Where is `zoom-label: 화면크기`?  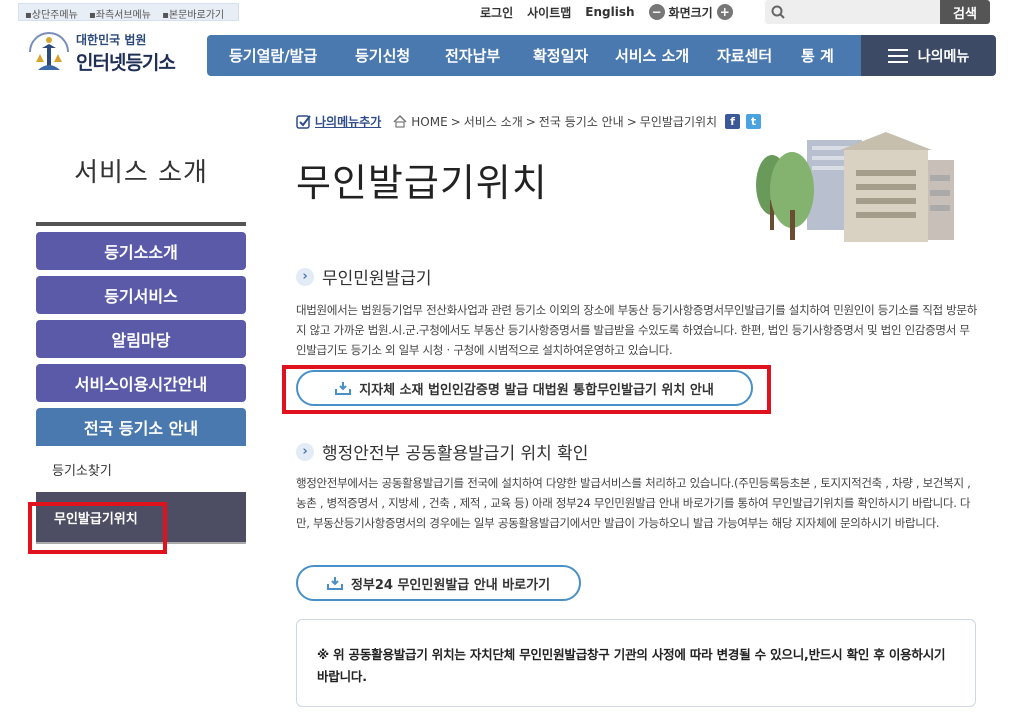 zoom-label: 화면크기 is located at coordinates (690, 12).